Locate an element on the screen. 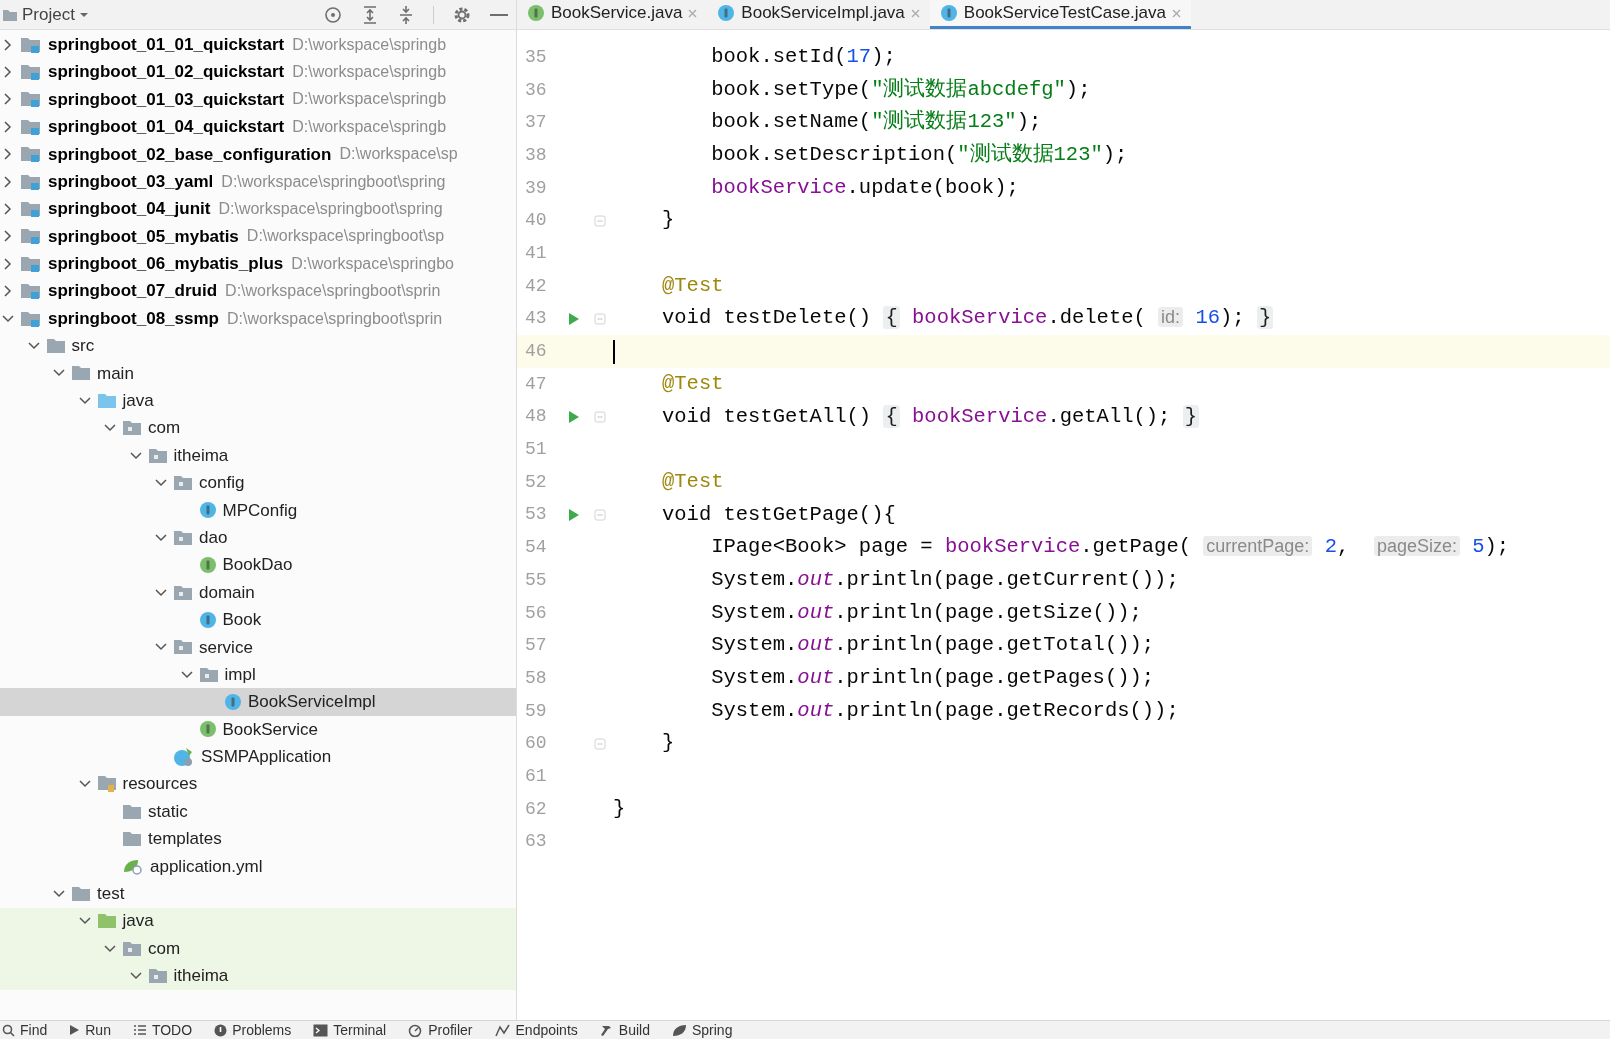 This screenshot has width=1610, height=1039. tree-row: dao is located at coordinates (258, 538).